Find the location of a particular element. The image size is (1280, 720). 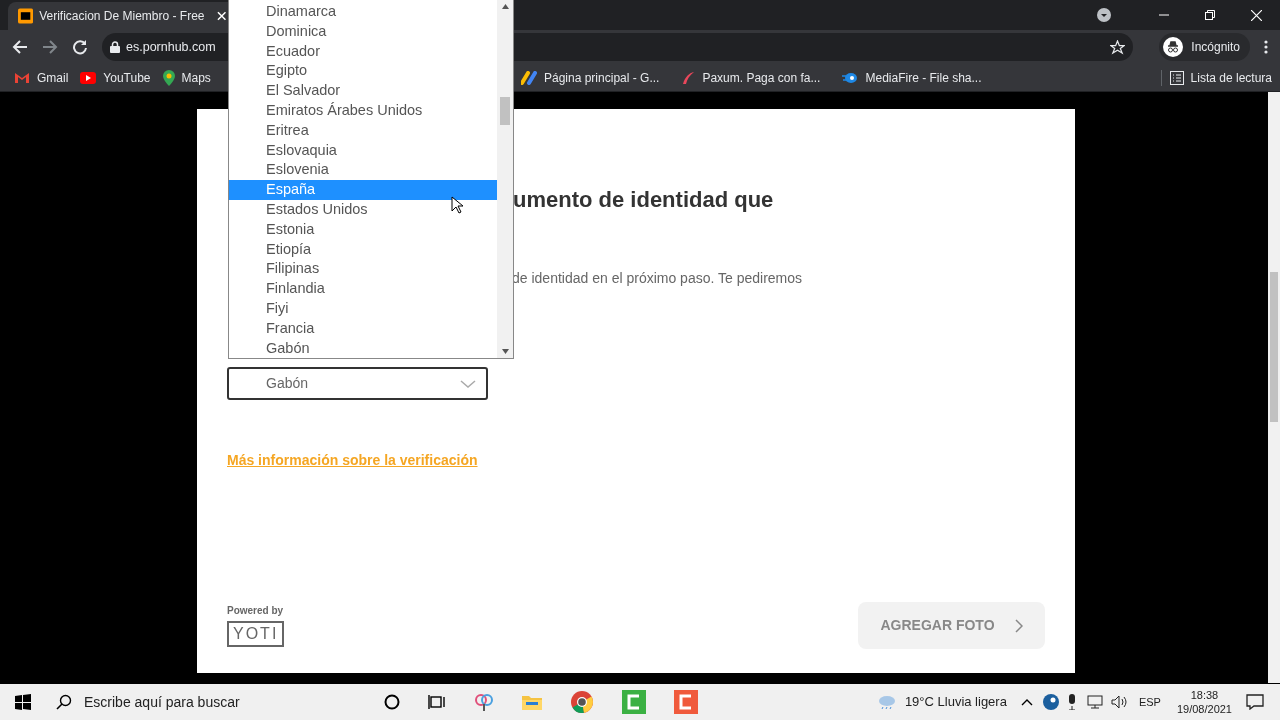

dropdown-option: Gabón is located at coordinates (363, 348).